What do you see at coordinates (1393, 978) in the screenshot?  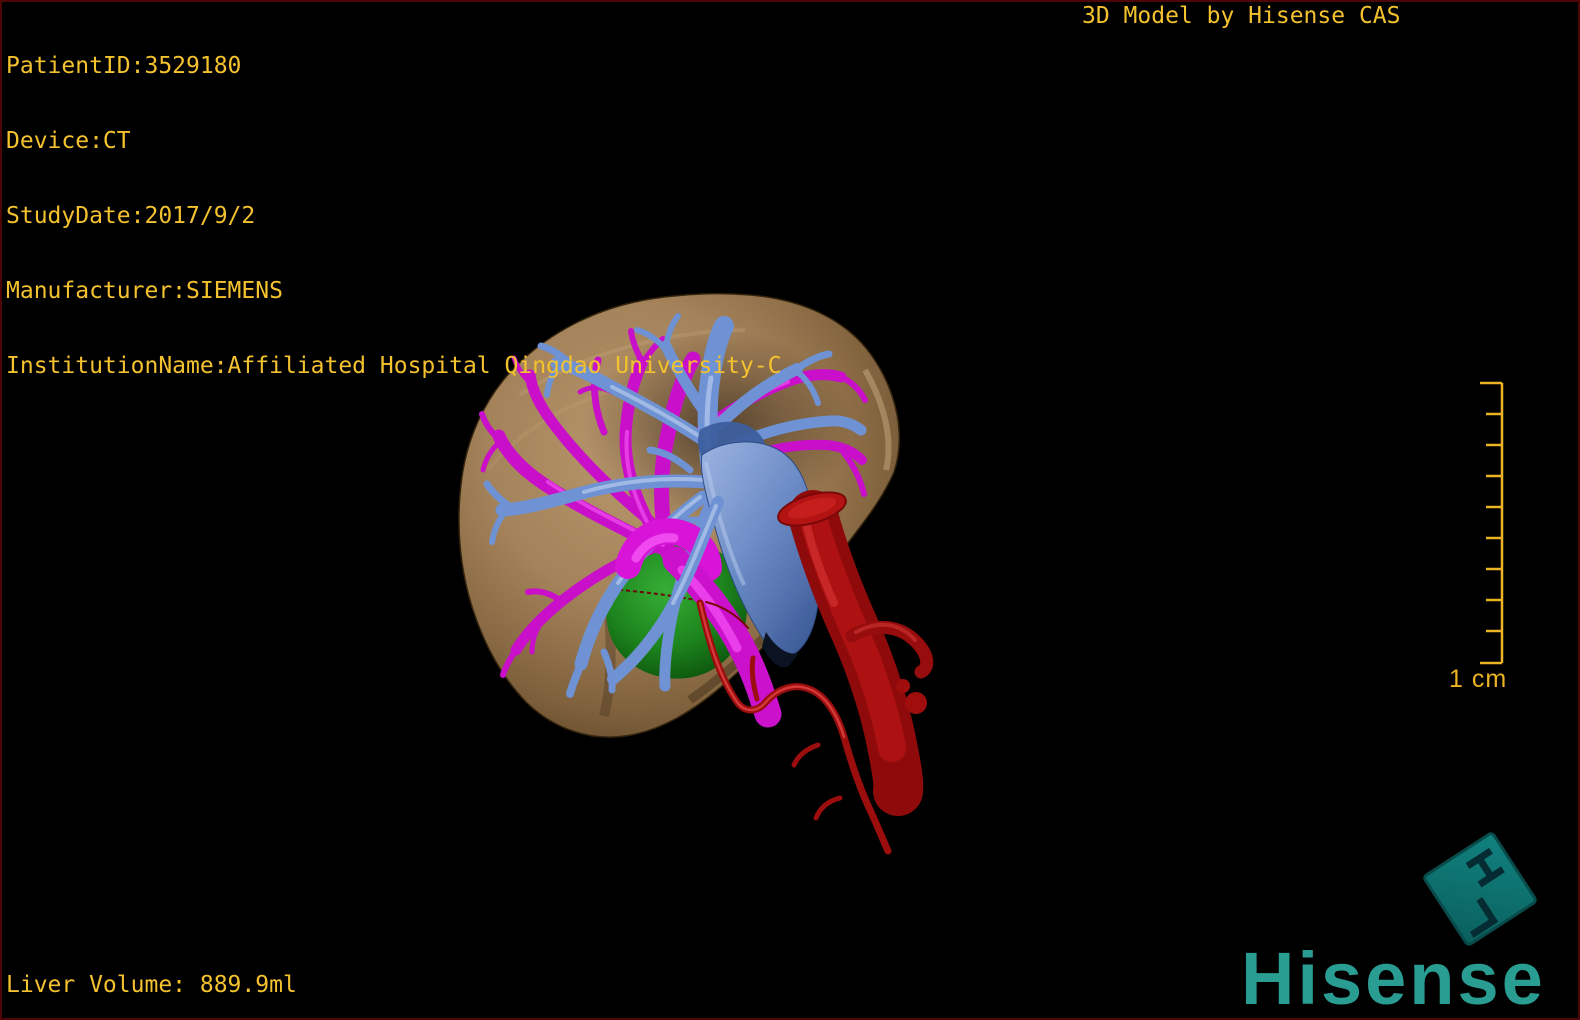 I see `hisense-logo: Hisense` at bounding box center [1393, 978].